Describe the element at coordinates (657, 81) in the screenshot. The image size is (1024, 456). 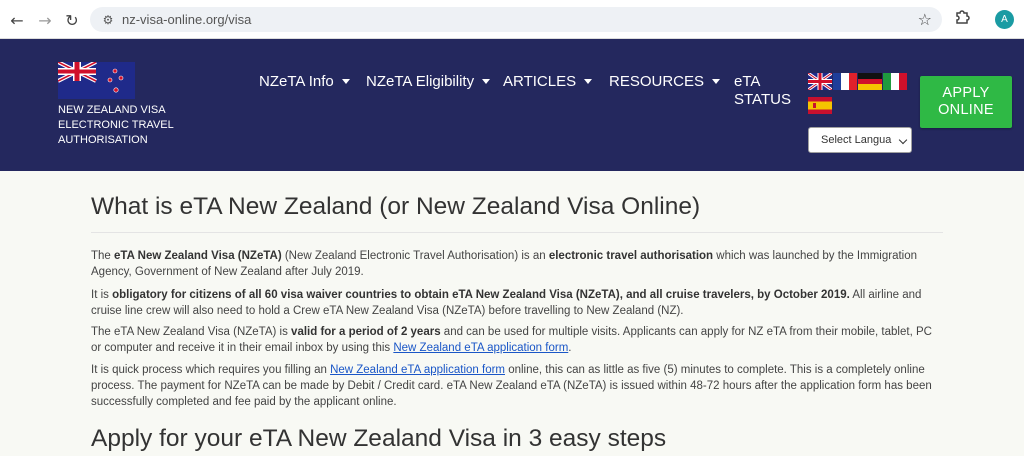
I see `nav-label: RESOURCES` at that location.